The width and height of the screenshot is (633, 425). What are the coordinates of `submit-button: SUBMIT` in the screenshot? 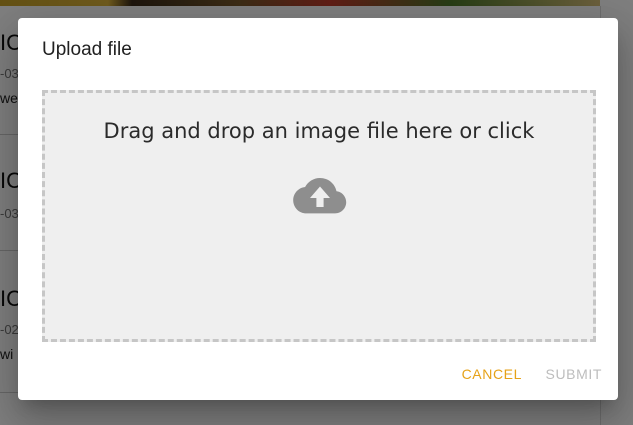 It's located at (574, 374).